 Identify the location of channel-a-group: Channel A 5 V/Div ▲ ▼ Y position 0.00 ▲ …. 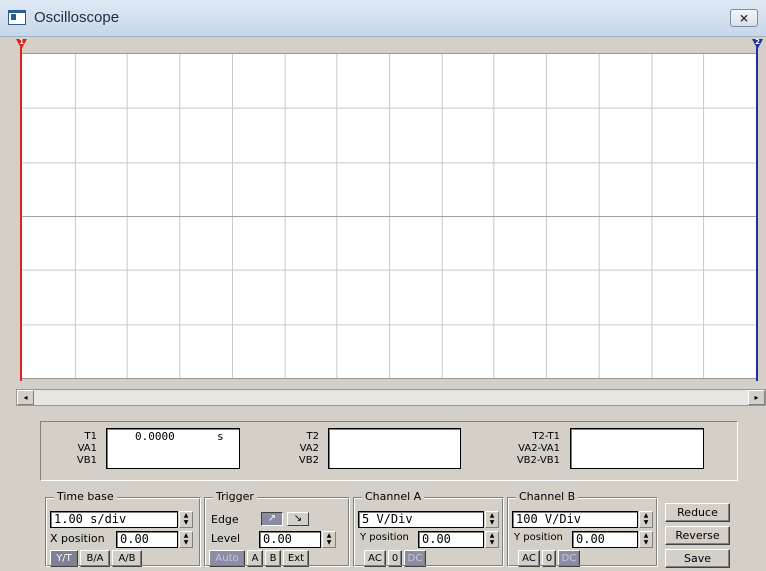
(428, 528).